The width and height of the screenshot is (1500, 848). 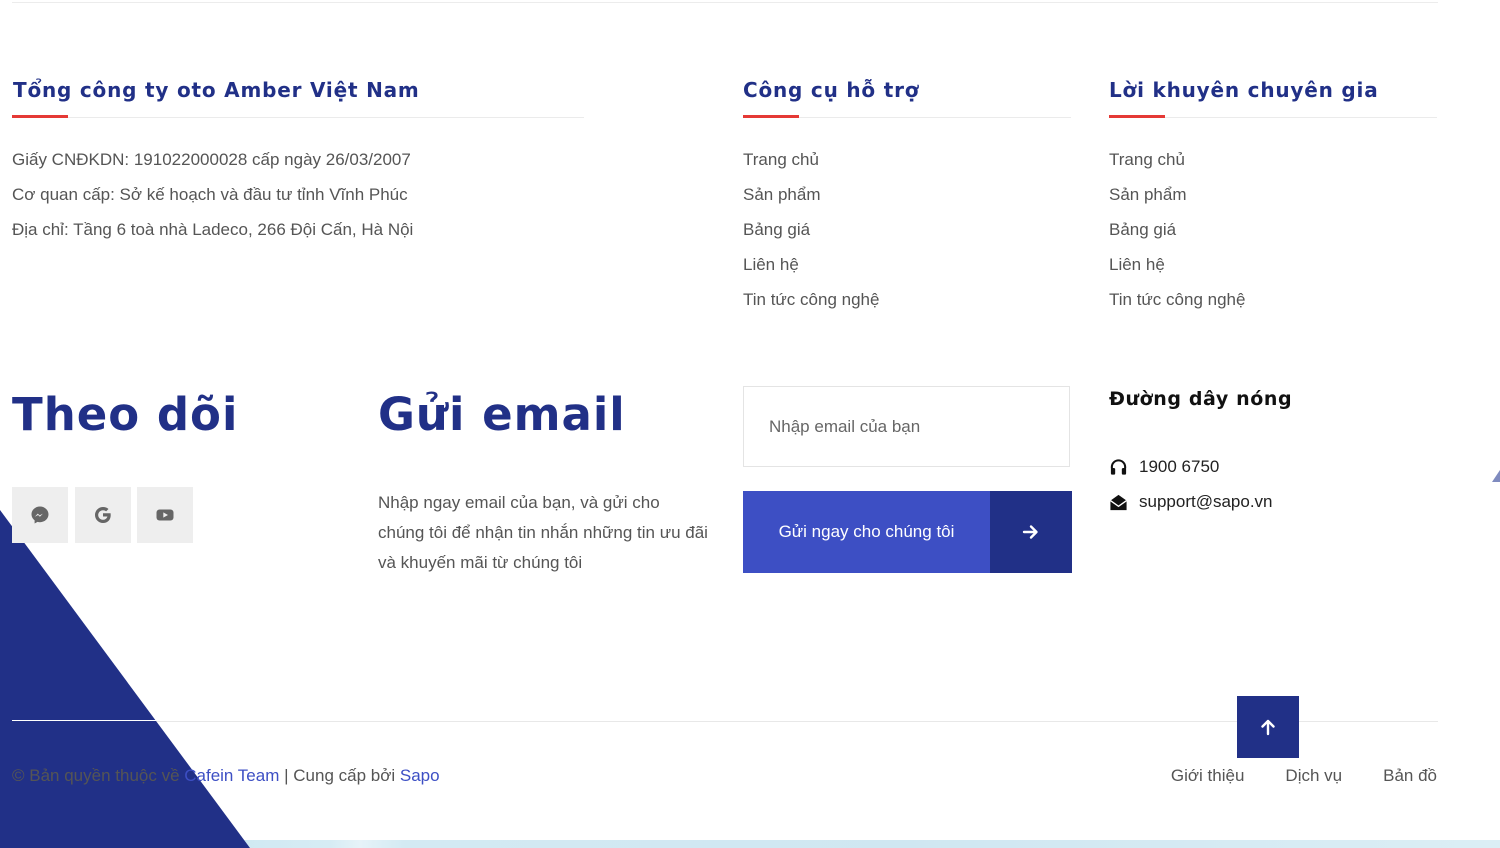 I want to click on send-email-arrow, so click(x=1031, y=532).